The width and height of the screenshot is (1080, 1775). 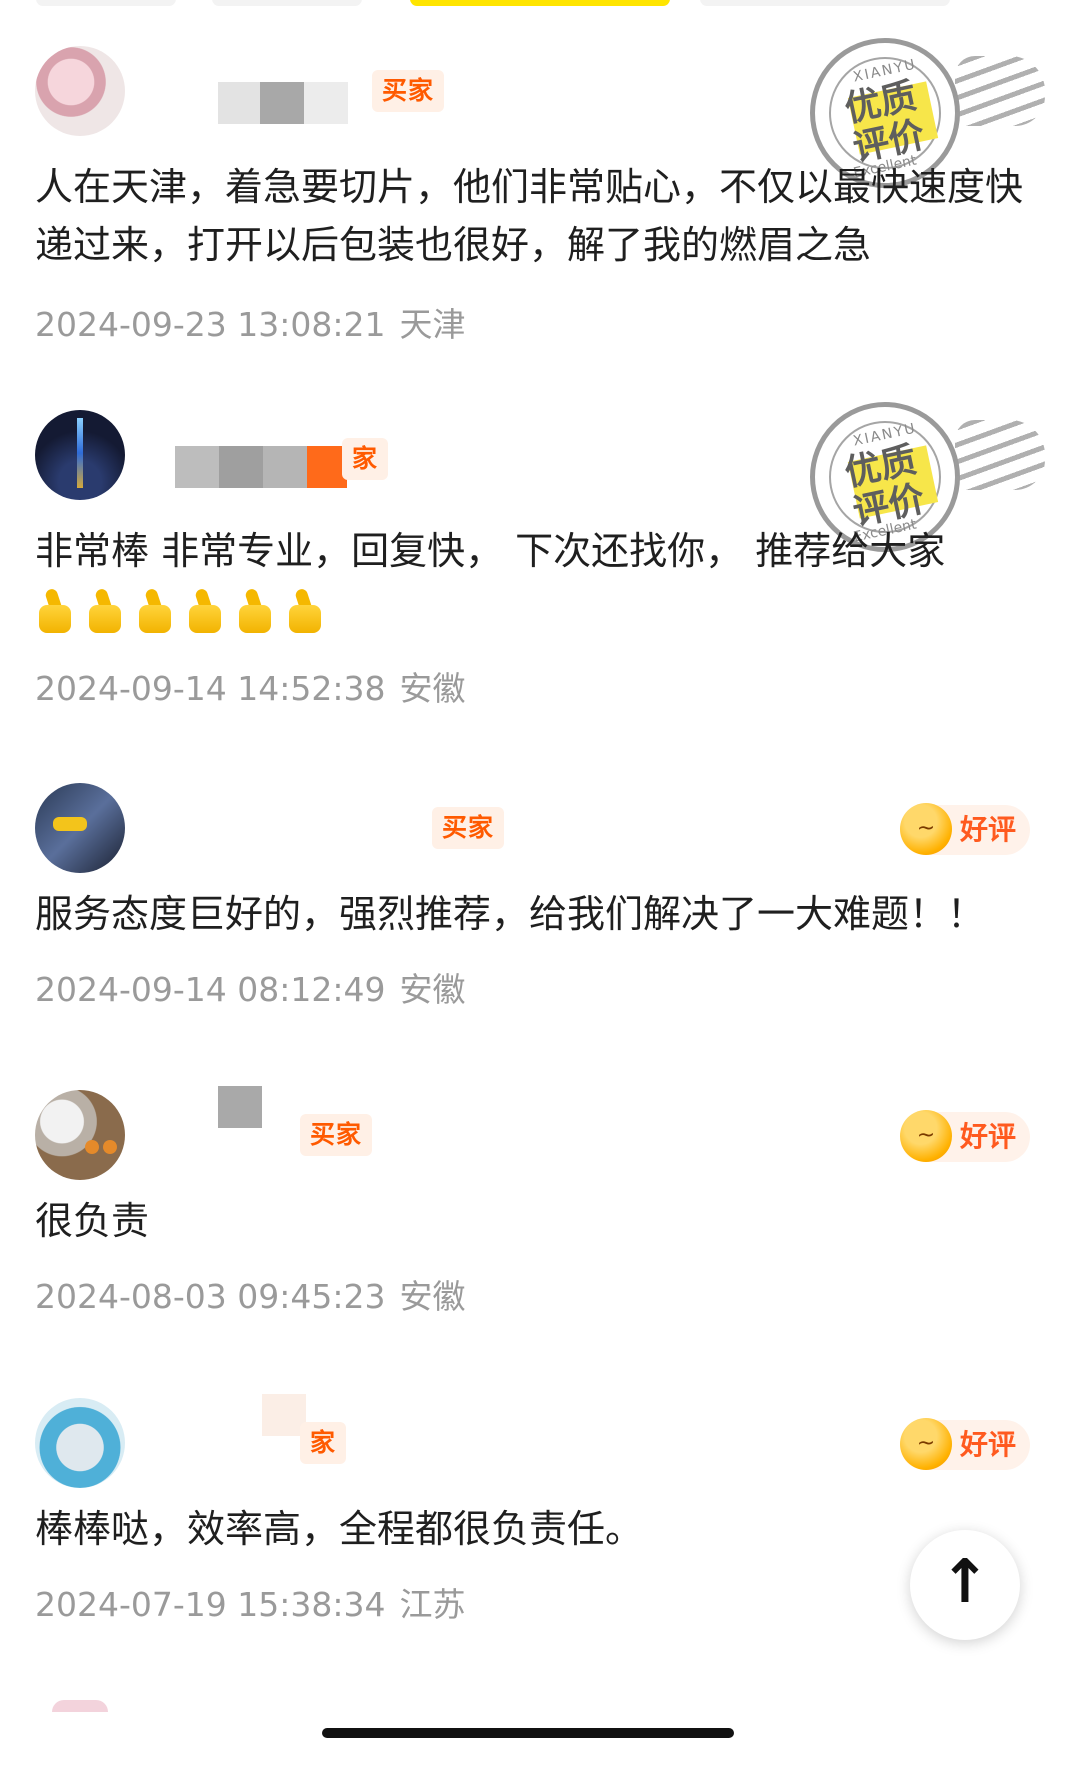 What do you see at coordinates (540, 7) in the screenshot?
I see `filter-tabs` at bounding box center [540, 7].